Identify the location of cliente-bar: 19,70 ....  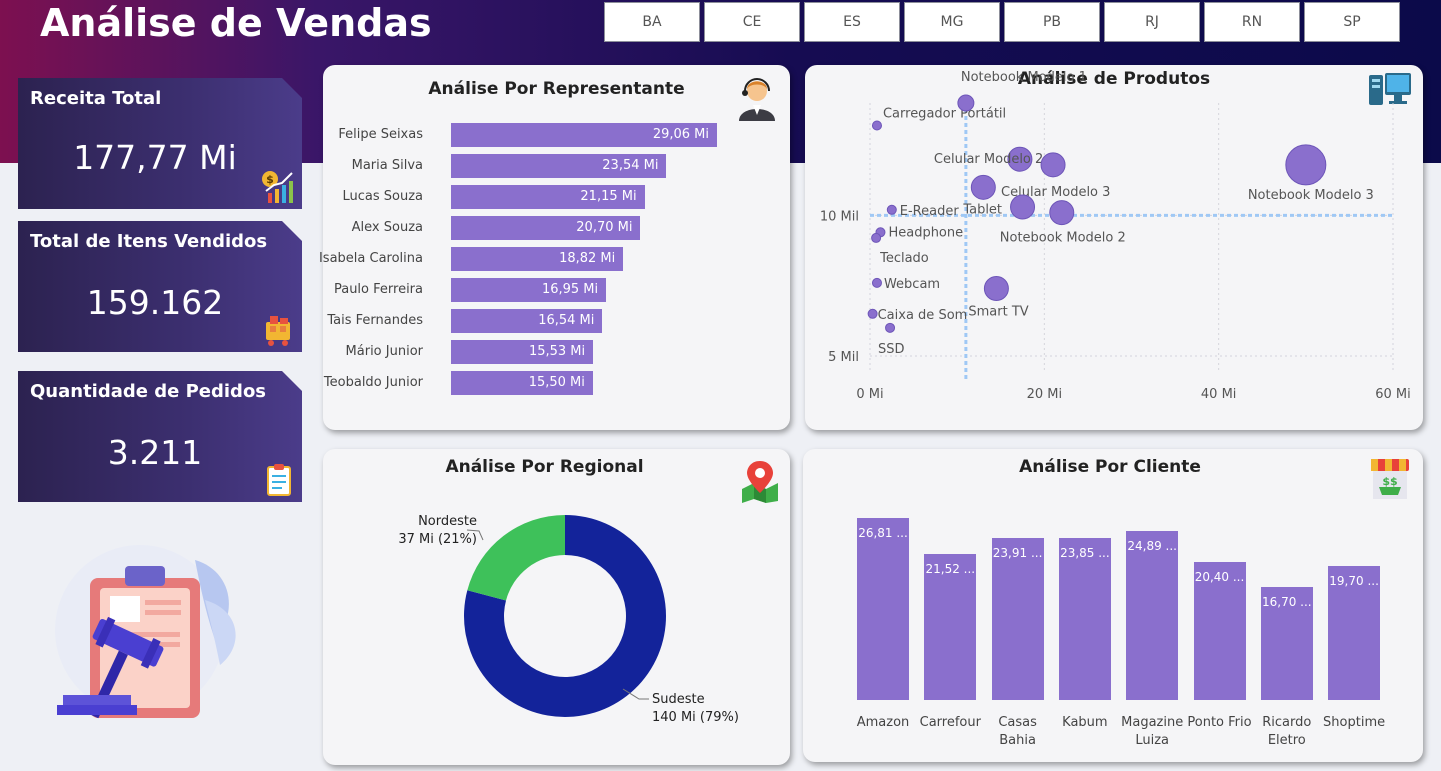
(1354, 633).